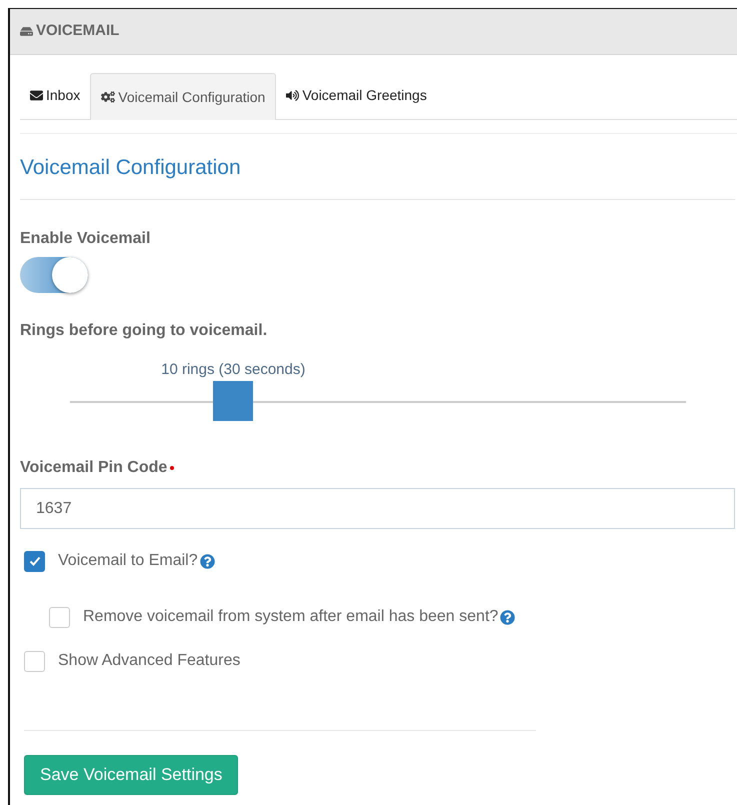 The width and height of the screenshot is (737, 805). I want to click on slider-reading: 10 rings (30 seconds), so click(233, 370).